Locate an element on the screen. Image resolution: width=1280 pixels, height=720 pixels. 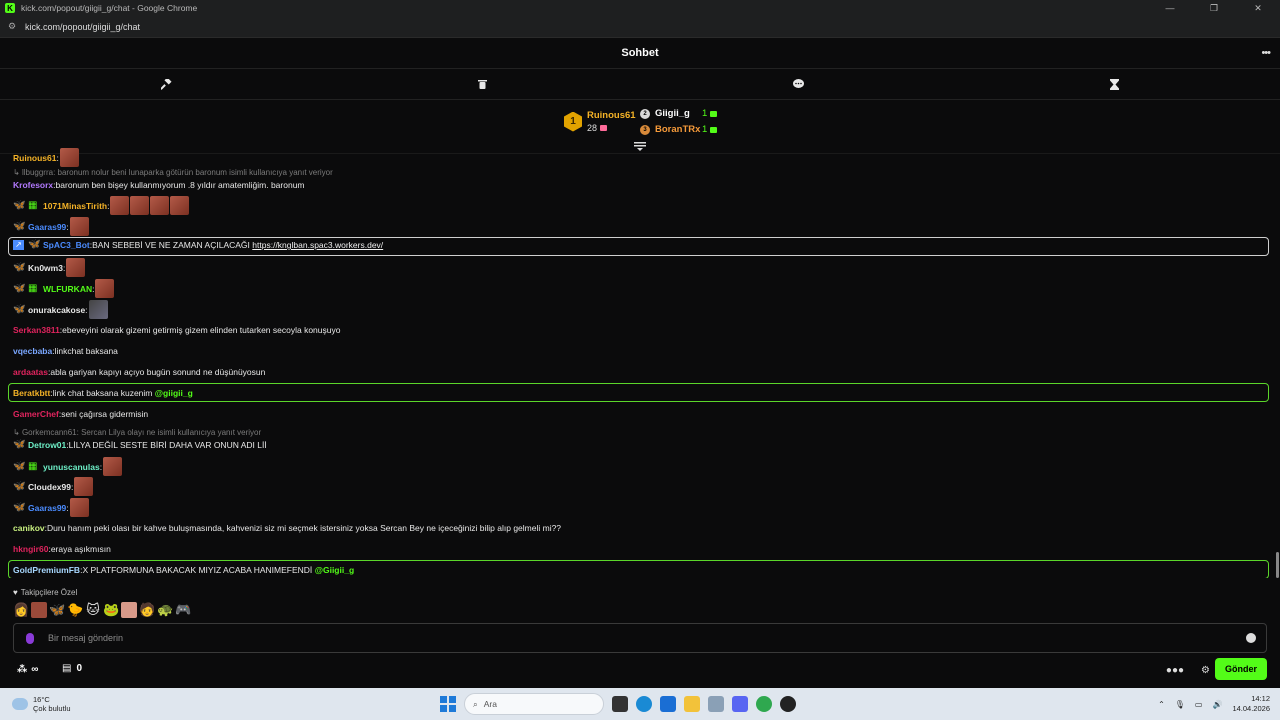
chat-username: yunuscanulas is located at coordinates (71, 467).